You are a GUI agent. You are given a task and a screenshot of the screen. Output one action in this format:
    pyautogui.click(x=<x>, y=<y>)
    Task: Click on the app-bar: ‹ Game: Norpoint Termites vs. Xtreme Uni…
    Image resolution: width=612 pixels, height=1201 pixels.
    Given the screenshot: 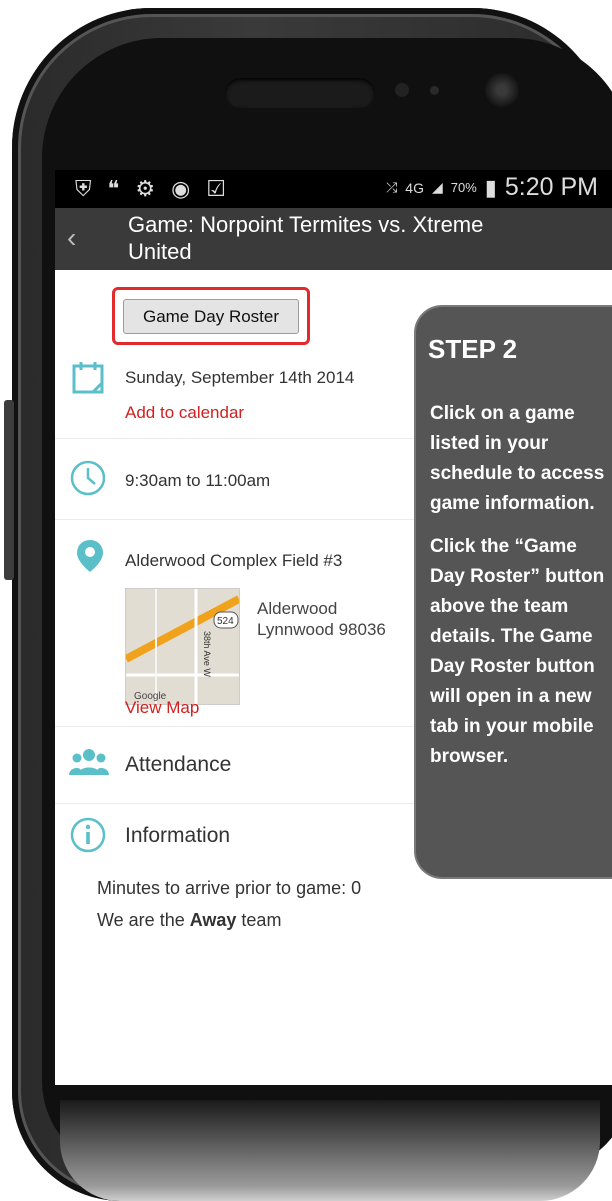 What is the action you would take?
    pyautogui.click(x=333, y=239)
    